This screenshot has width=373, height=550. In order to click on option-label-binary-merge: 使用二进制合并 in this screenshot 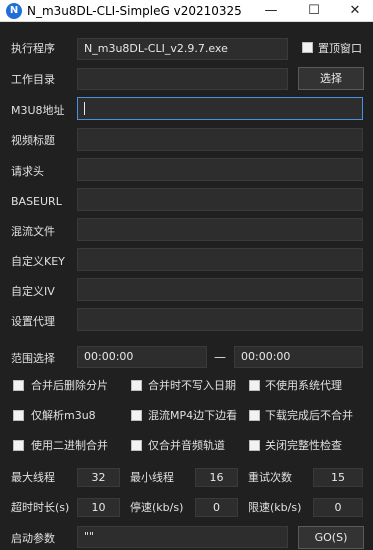, I will do `click(69, 445)`.